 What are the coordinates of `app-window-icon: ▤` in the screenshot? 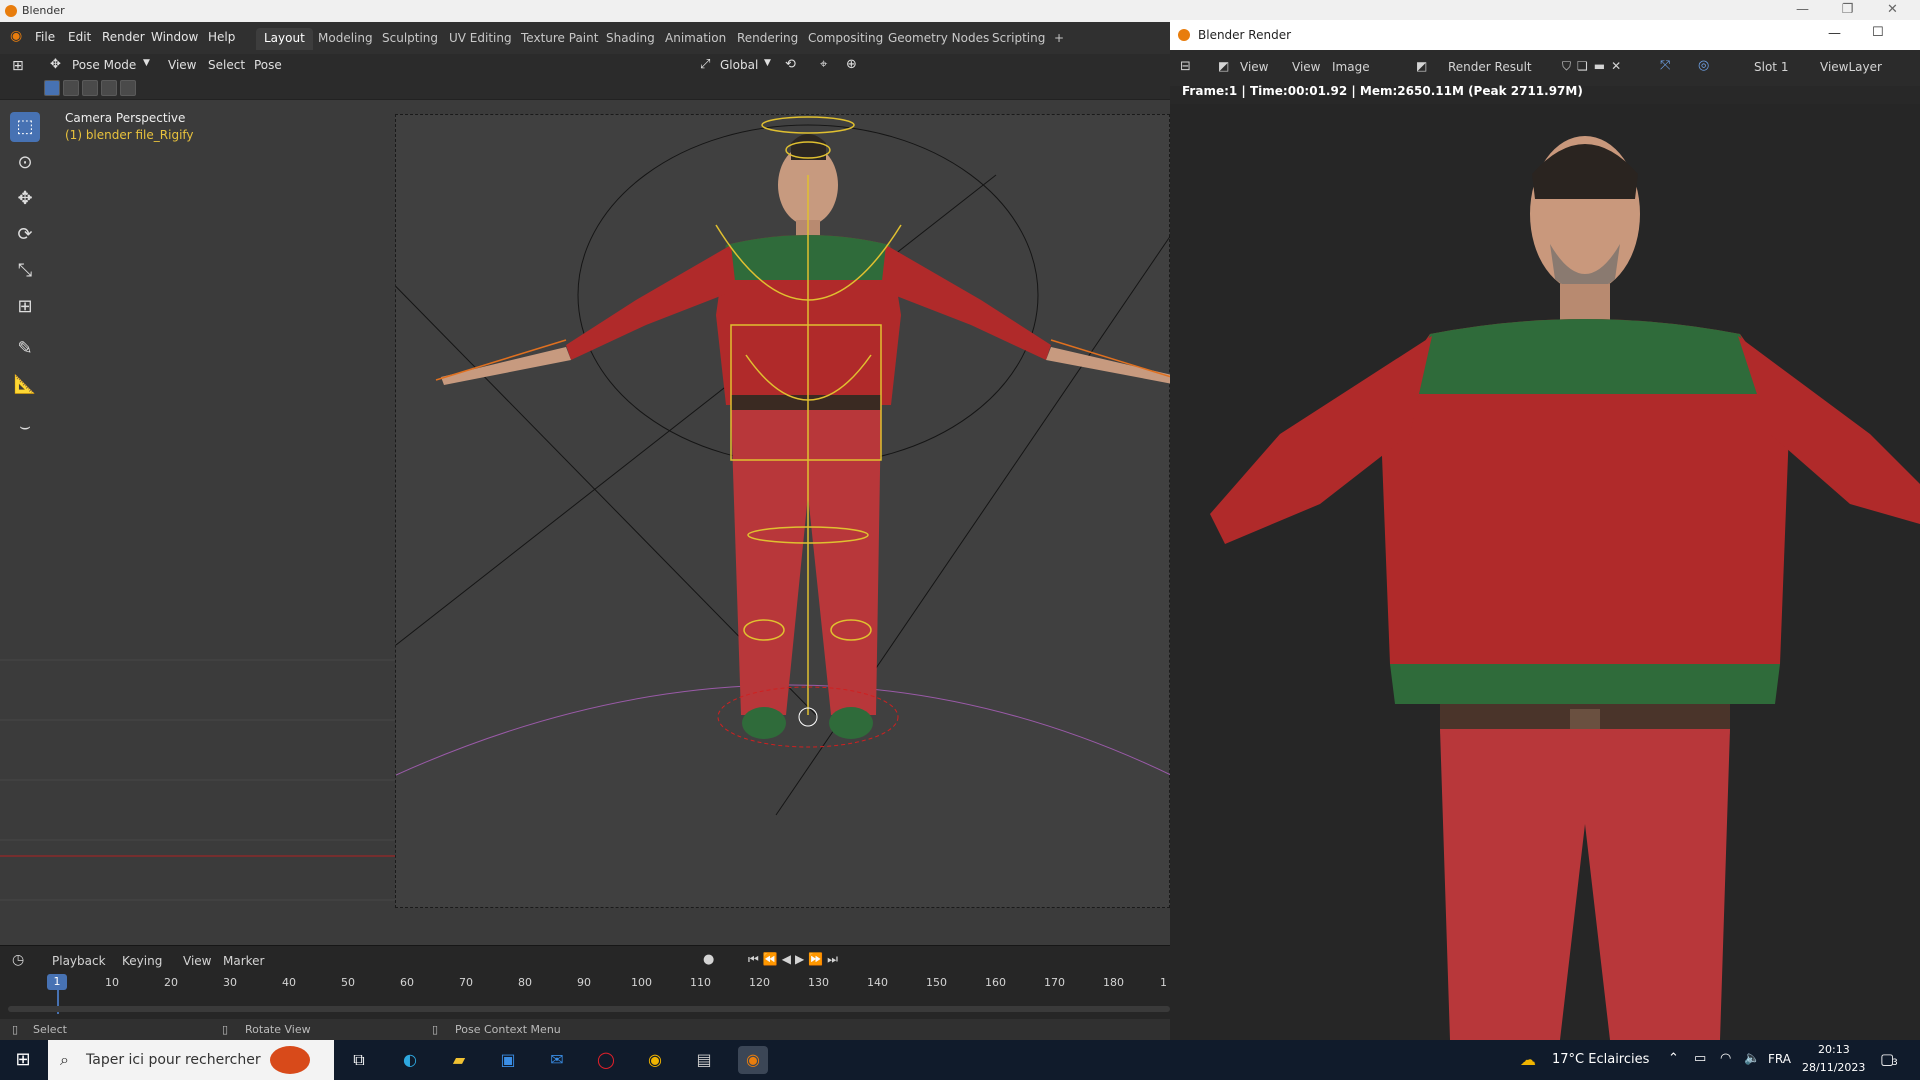 It's located at (704, 1060).